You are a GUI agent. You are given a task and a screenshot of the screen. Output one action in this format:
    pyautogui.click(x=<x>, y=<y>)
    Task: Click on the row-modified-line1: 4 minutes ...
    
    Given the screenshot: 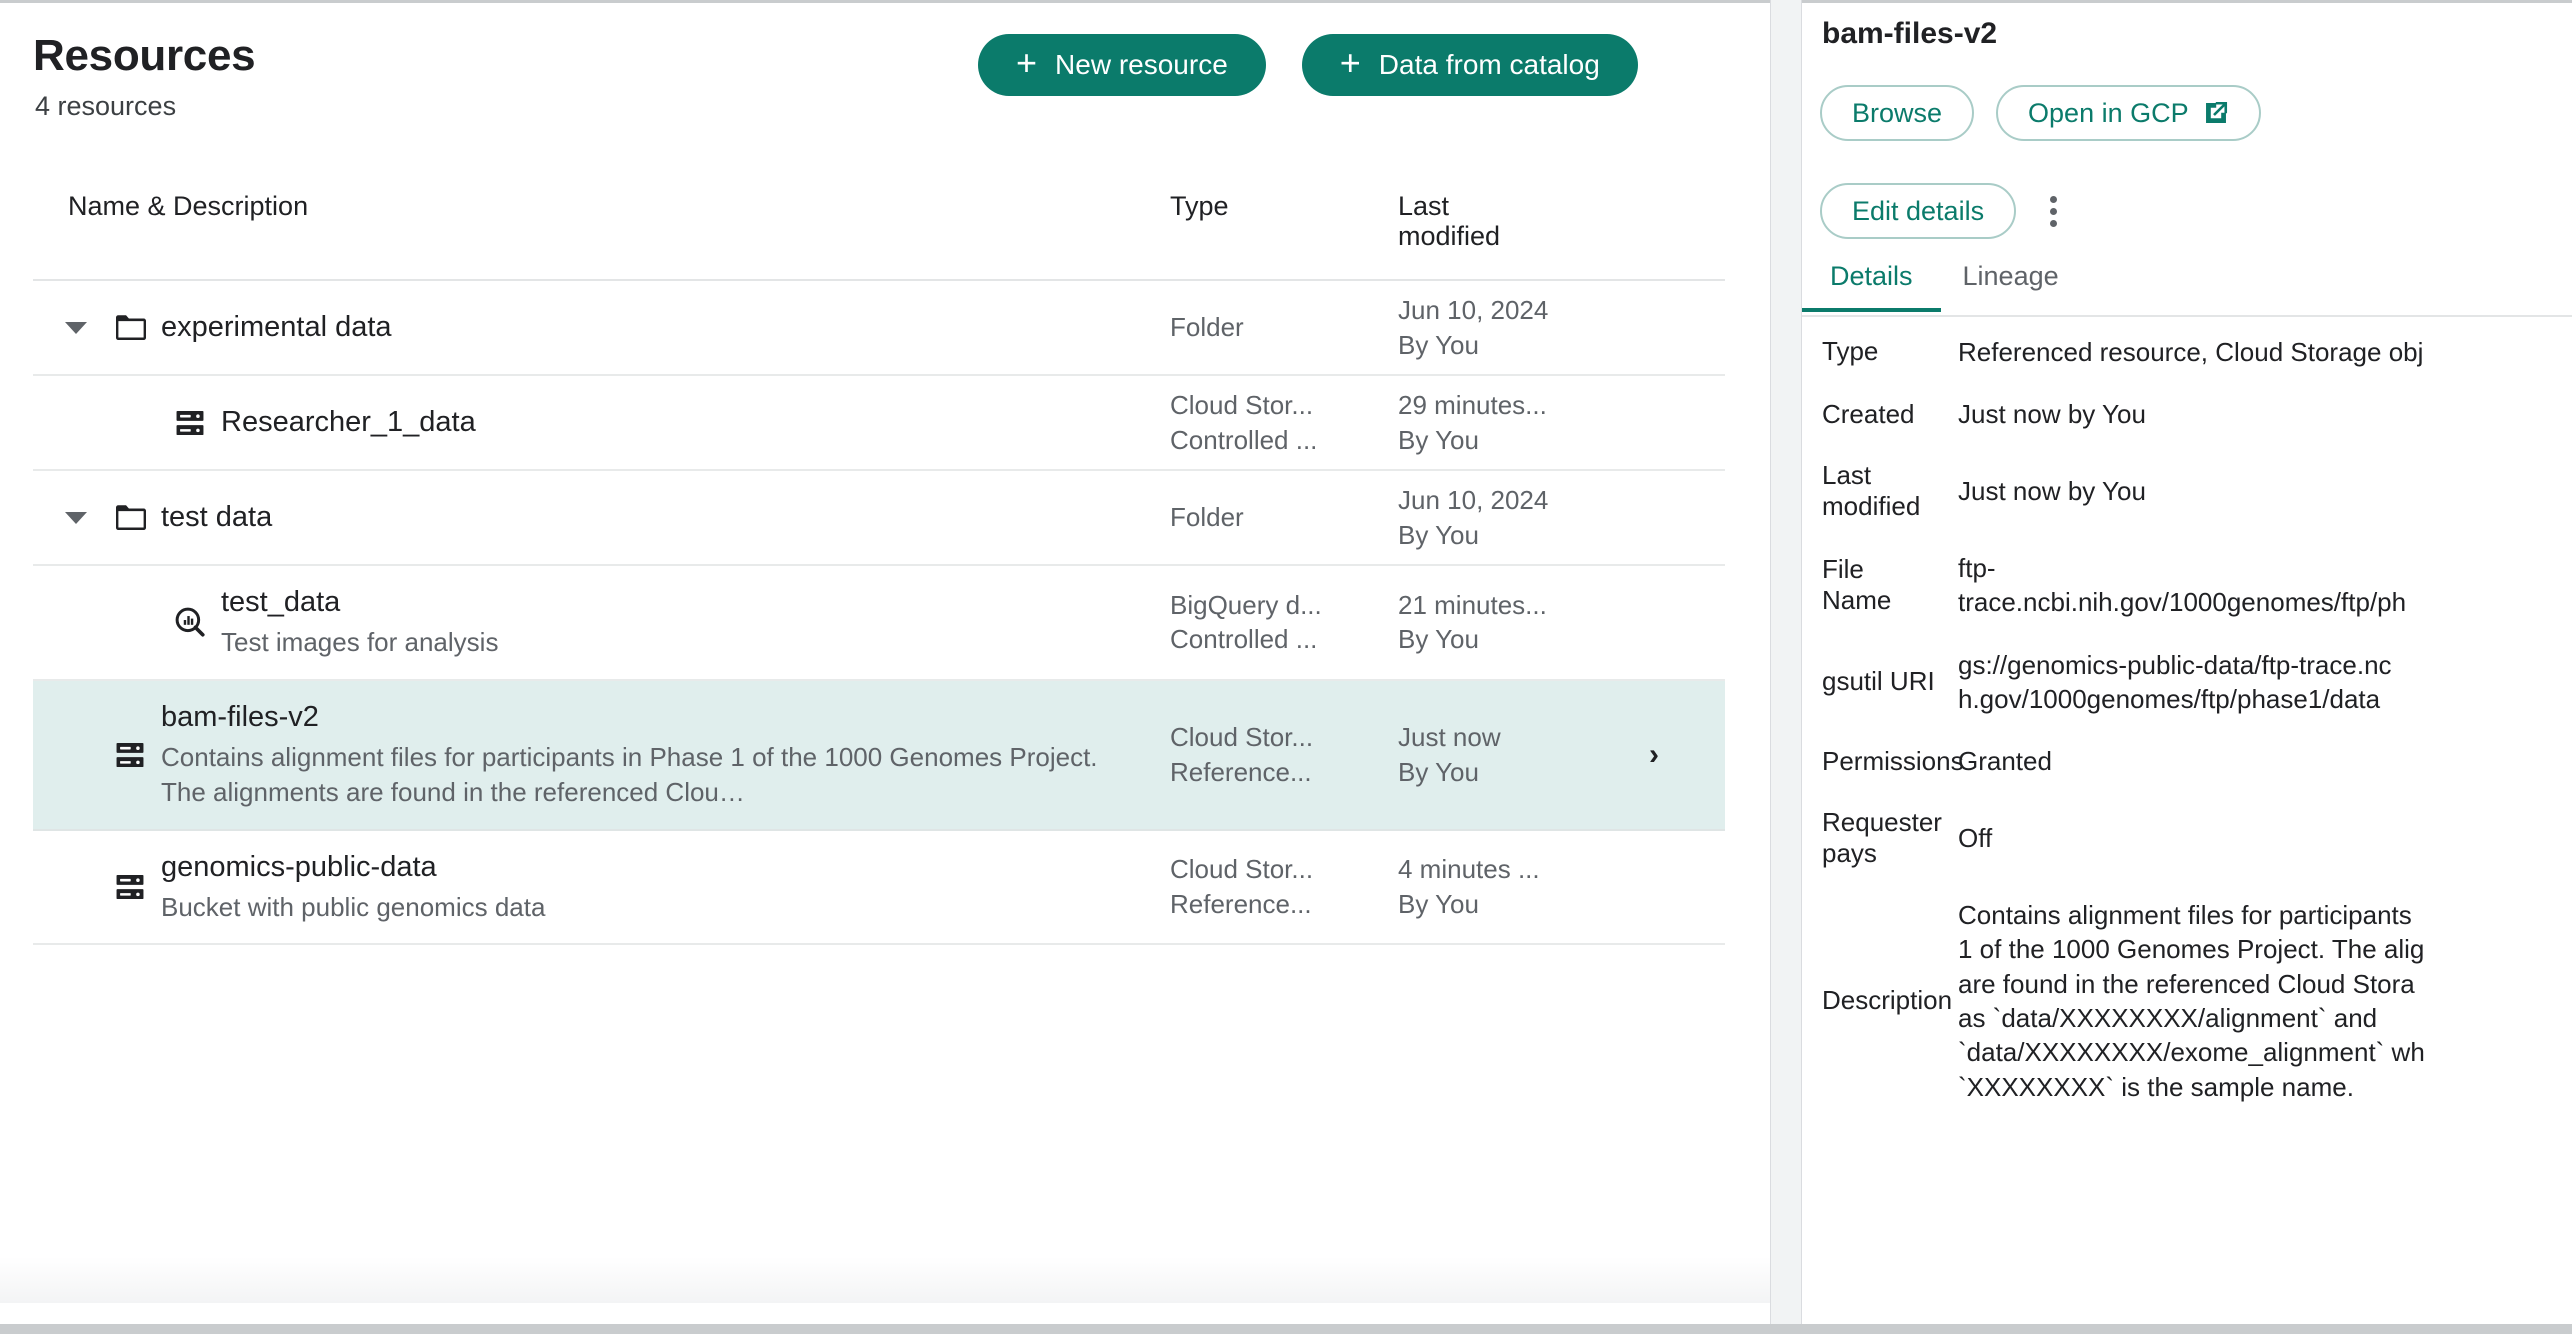 What is the action you would take?
    pyautogui.click(x=1469, y=869)
    